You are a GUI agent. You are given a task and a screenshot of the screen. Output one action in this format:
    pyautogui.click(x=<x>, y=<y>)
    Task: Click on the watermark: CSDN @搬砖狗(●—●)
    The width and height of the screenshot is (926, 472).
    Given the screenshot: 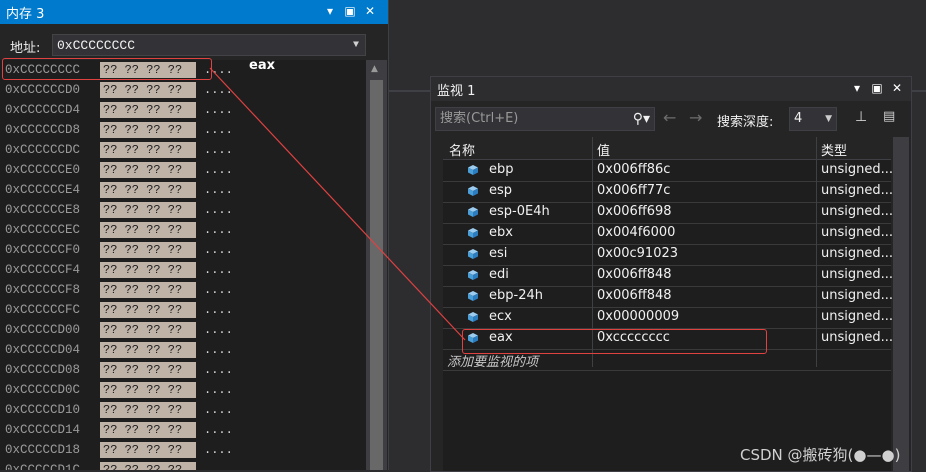 What is the action you would take?
    pyautogui.click(x=820, y=455)
    